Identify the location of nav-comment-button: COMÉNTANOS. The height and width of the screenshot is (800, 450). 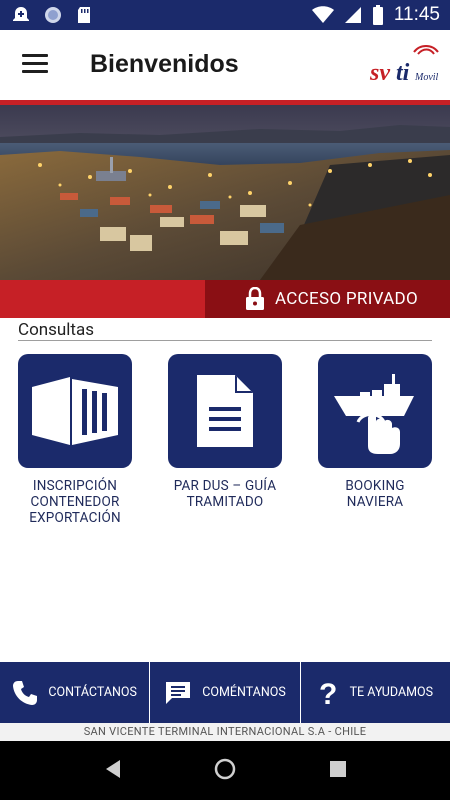
(225, 692).